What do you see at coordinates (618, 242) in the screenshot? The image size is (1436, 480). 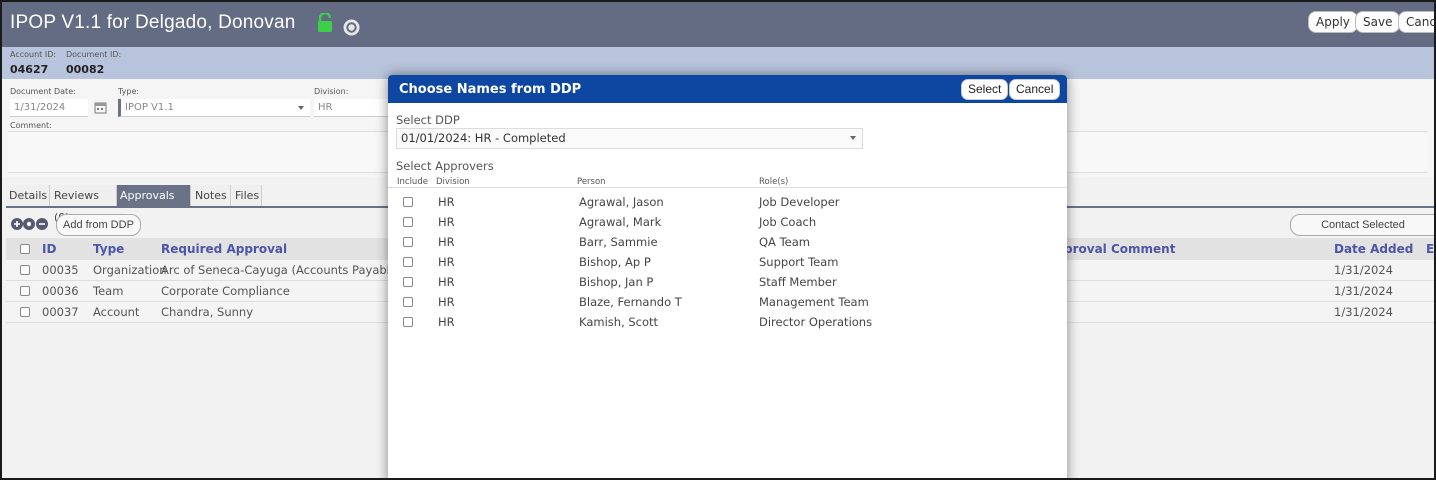 I see `approver-person: Barr, Sammie` at bounding box center [618, 242].